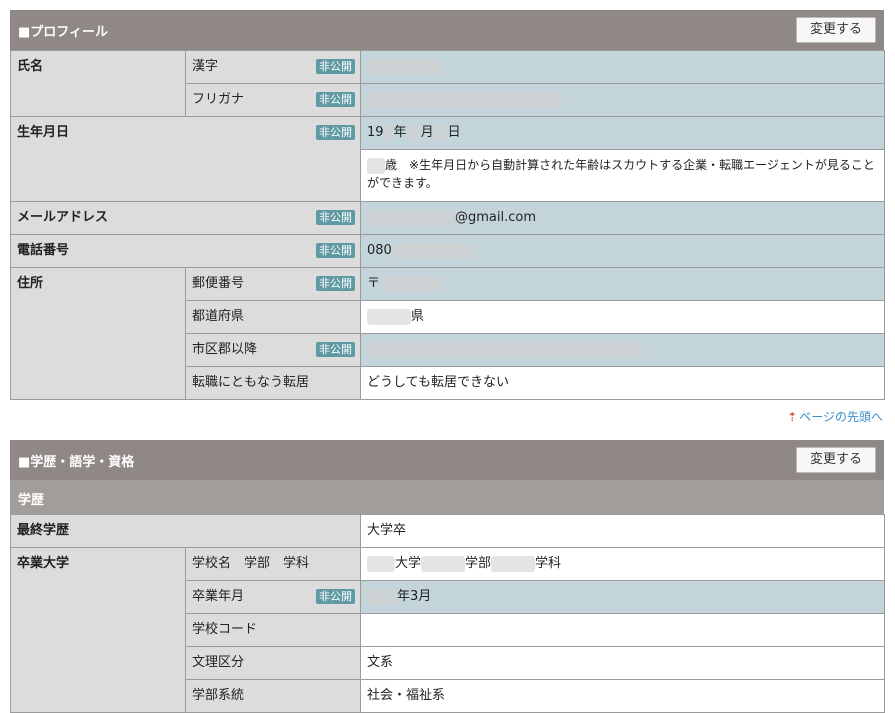 Image resolution: width=895 pixels, height=713 pixels. What do you see at coordinates (31, 500) in the screenshot?
I see `education-sub-title: 学歴` at bounding box center [31, 500].